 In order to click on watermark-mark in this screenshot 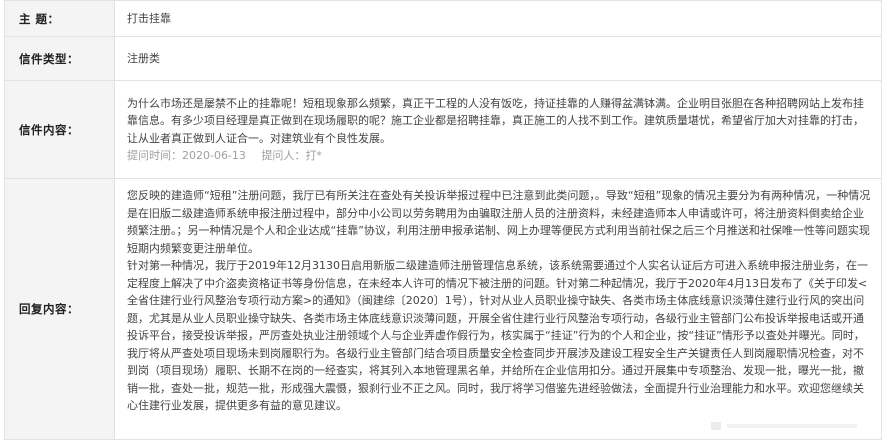, I will do `click(716, 426)`.